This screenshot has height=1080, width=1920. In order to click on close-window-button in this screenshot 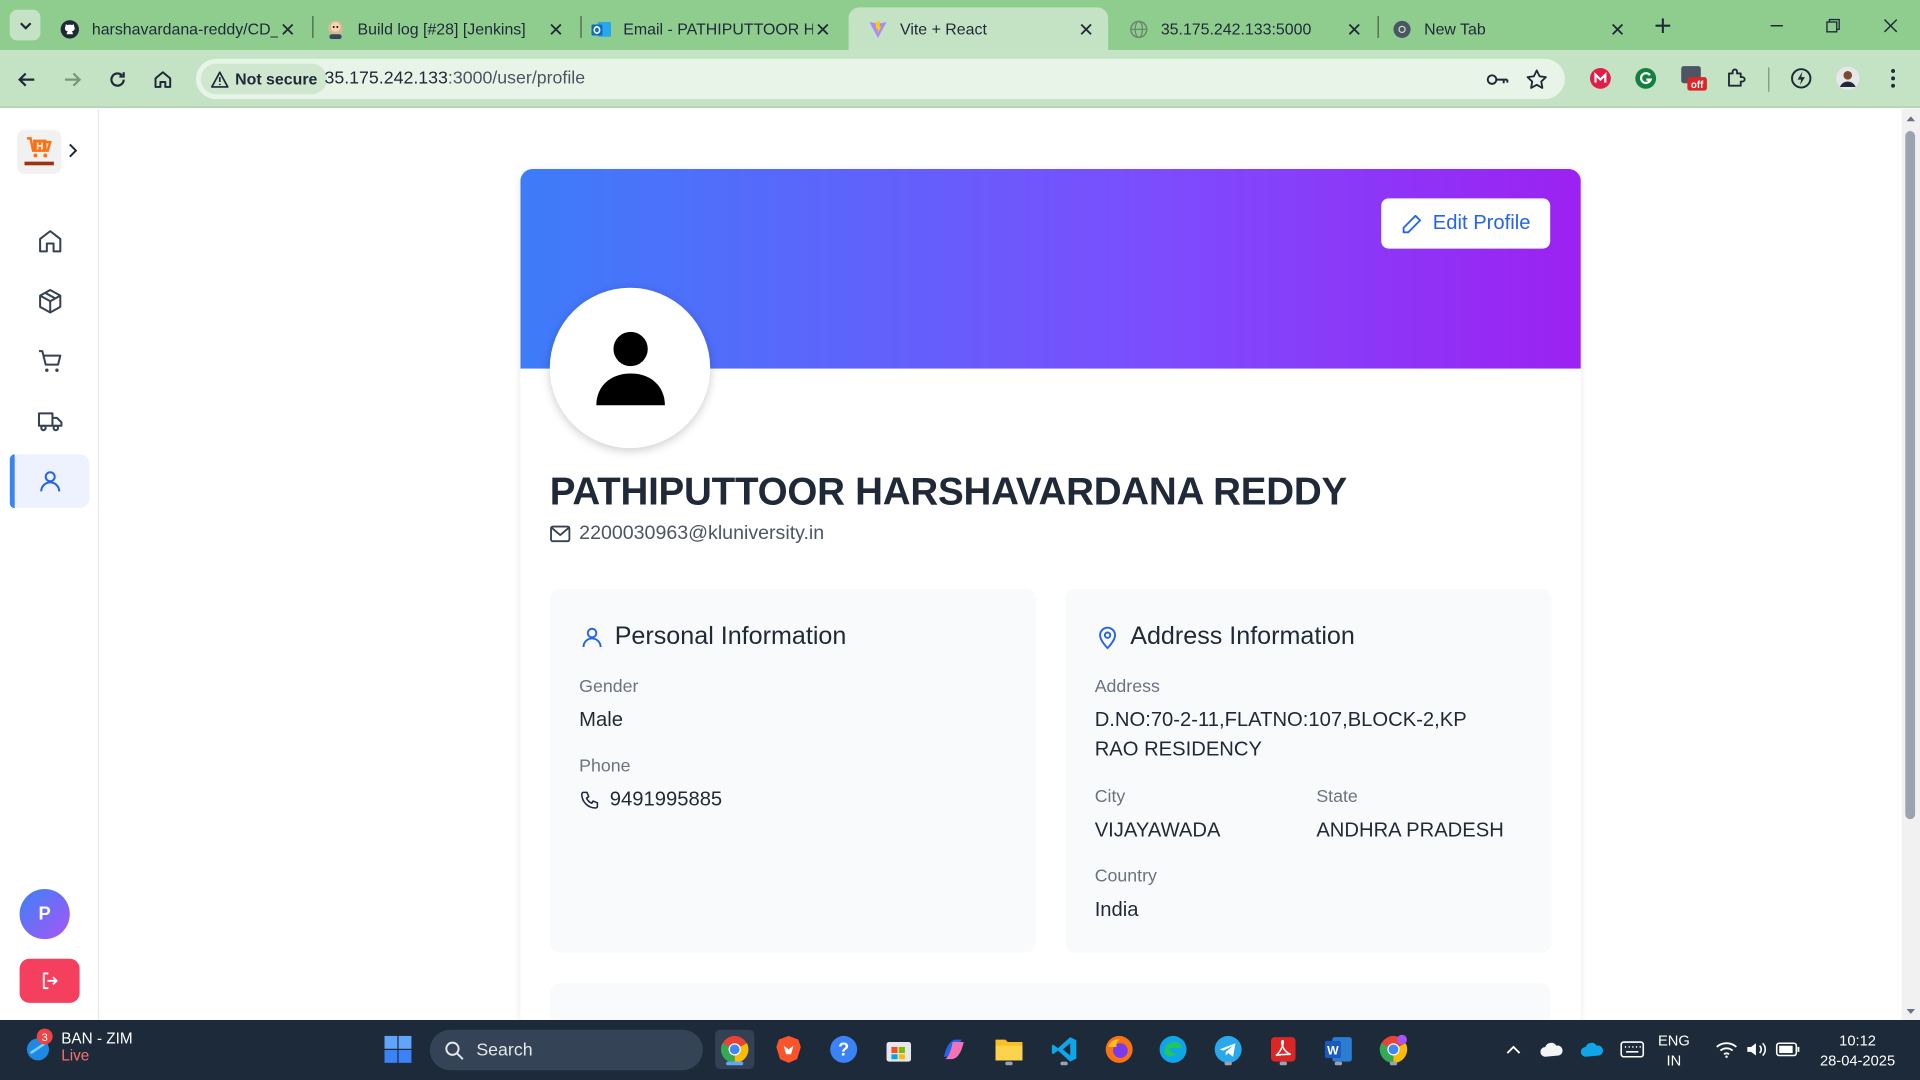, I will do `click(1890, 25)`.